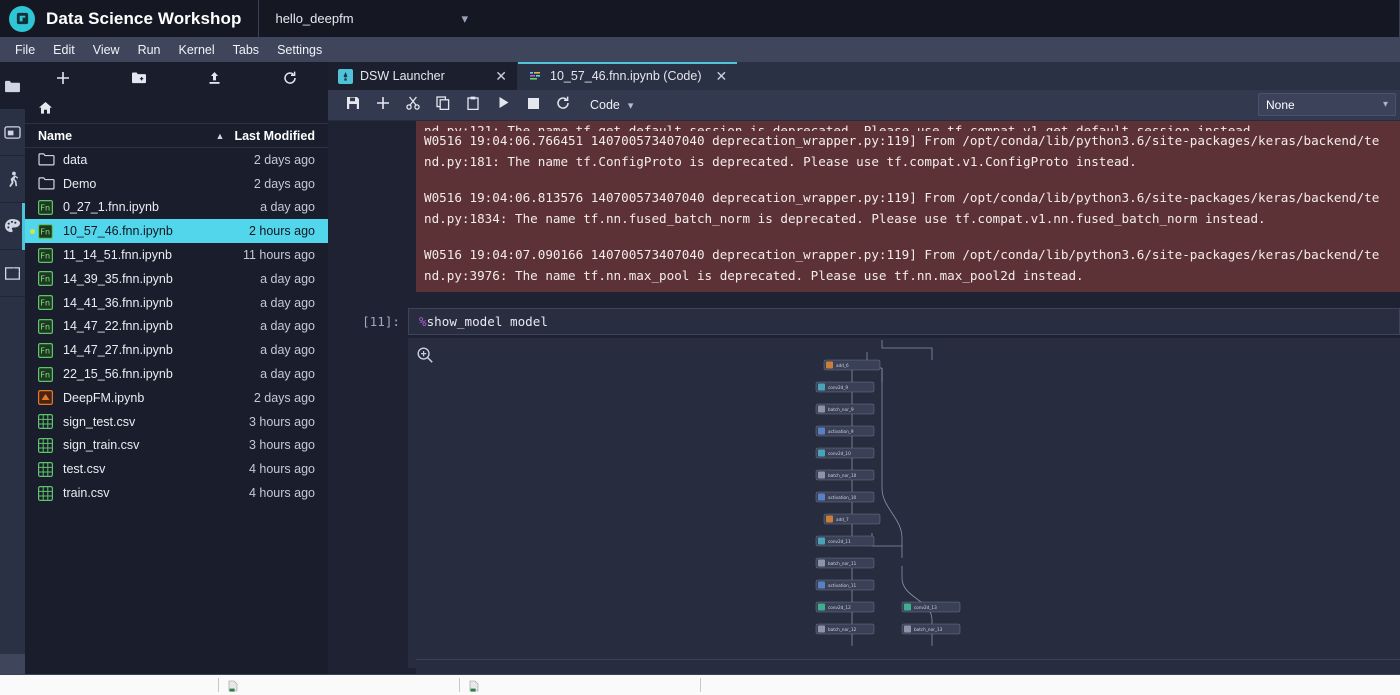 Image resolution: width=1400 pixels, height=695 pixels. Describe the element at coordinates (64, 50) in the screenshot. I see `menu-item-edit: Edit` at that location.